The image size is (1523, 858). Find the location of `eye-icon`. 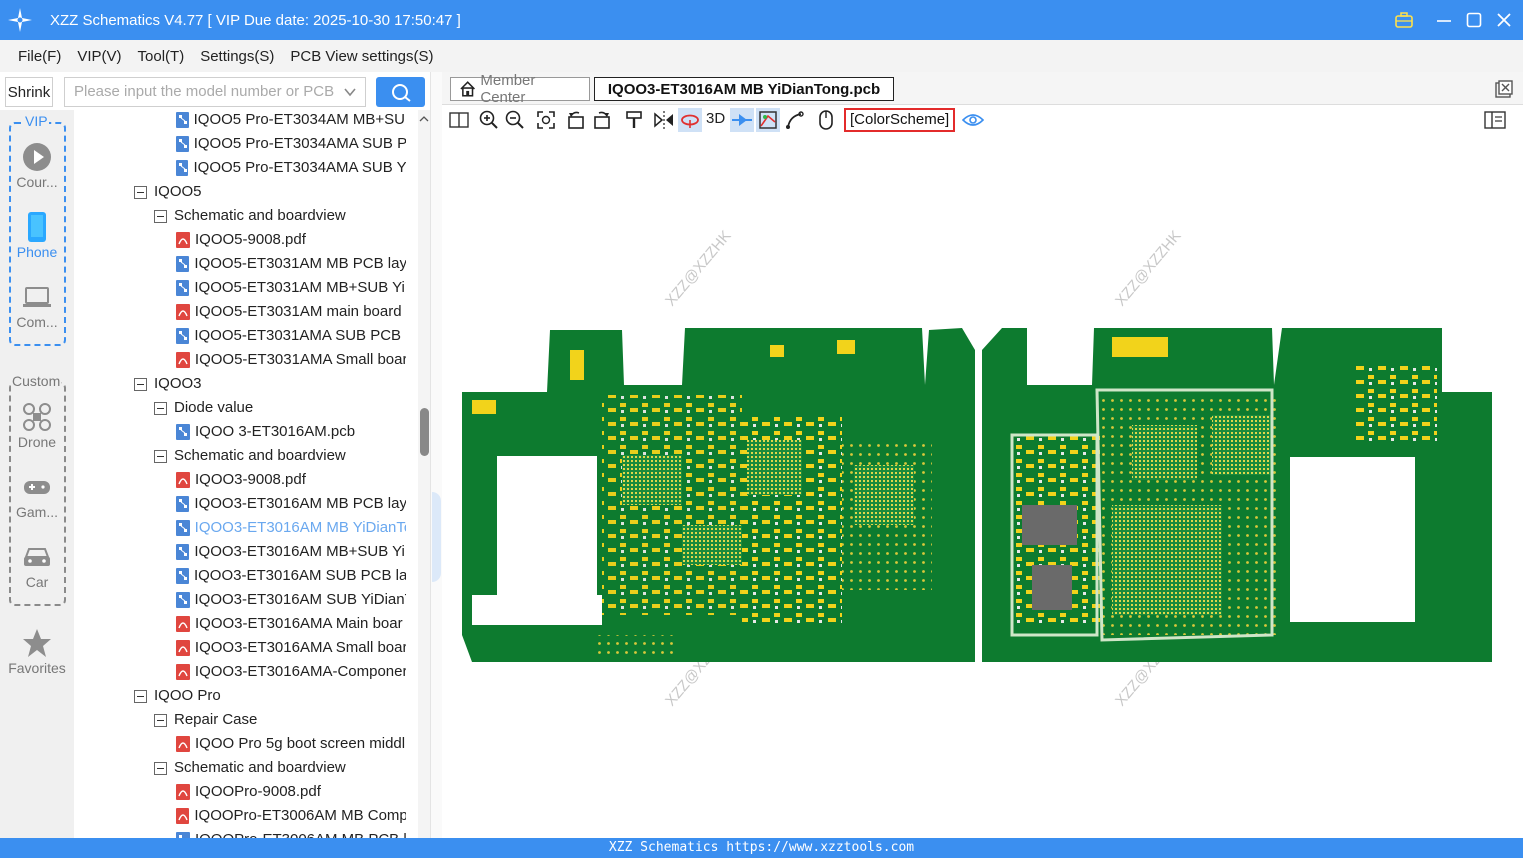

eye-icon is located at coordinates (973, 120).